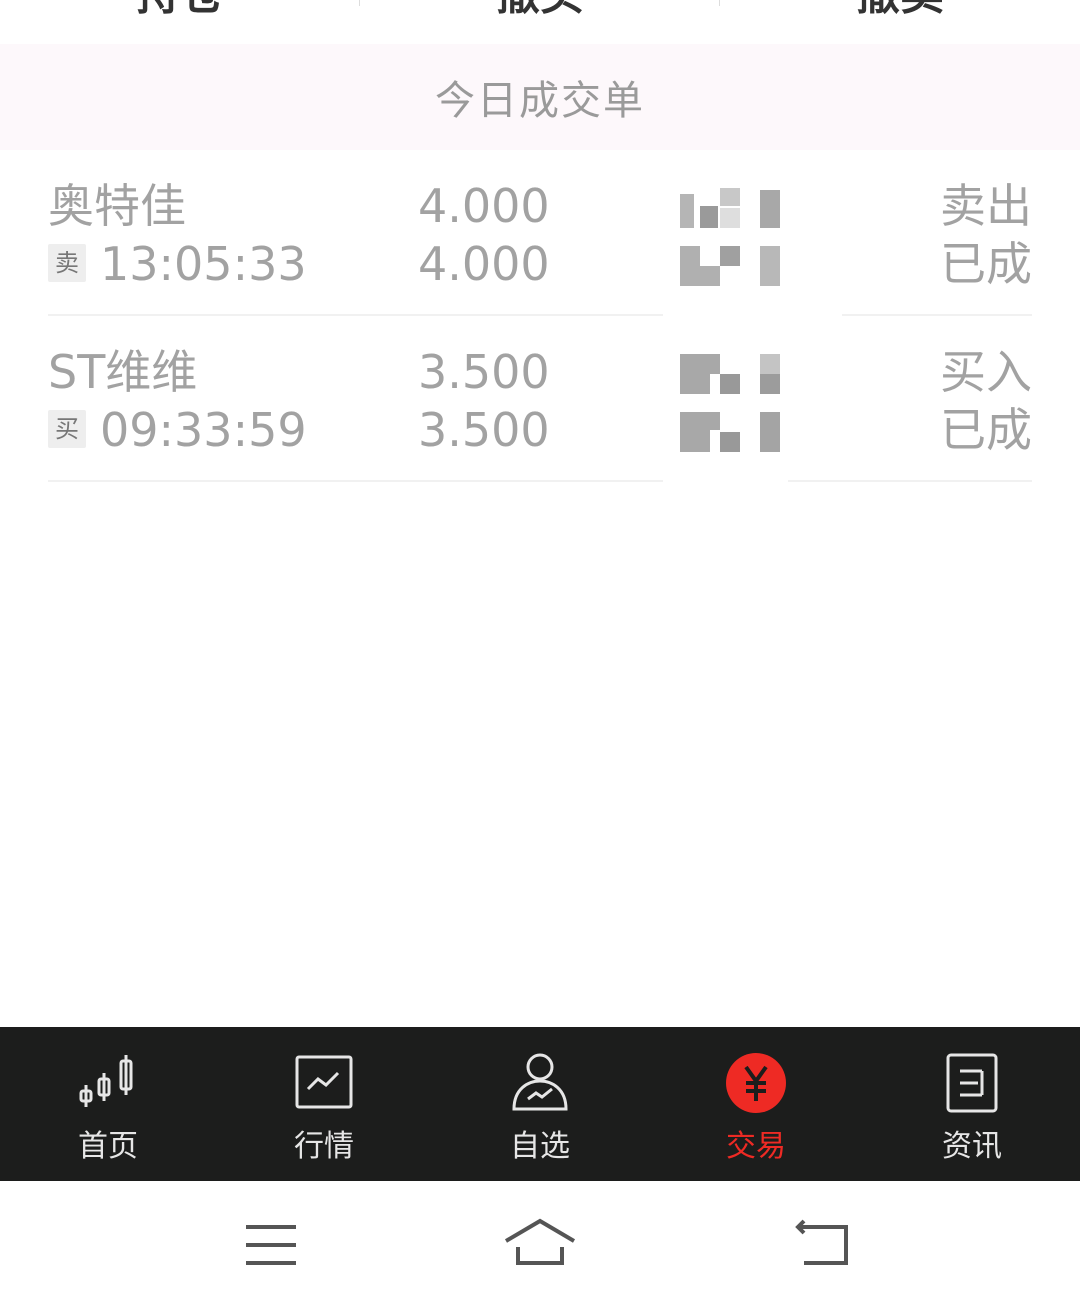  What do you see at coordinates (324, 1082) in the screenshot?
I see `market-chart-icon` at bounding box center [324, 1082].